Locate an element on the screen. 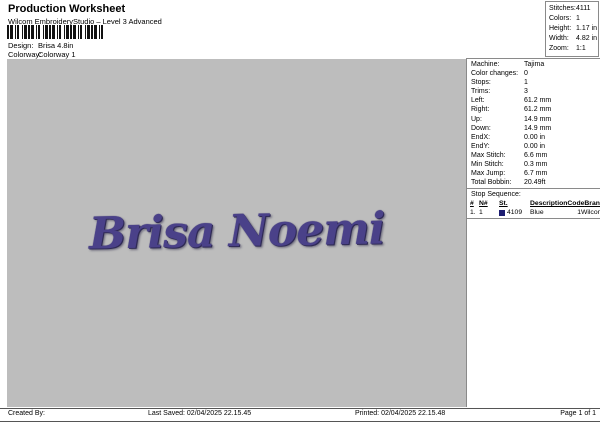  stats-label: Stitches: is located at coordinates (562, 8).